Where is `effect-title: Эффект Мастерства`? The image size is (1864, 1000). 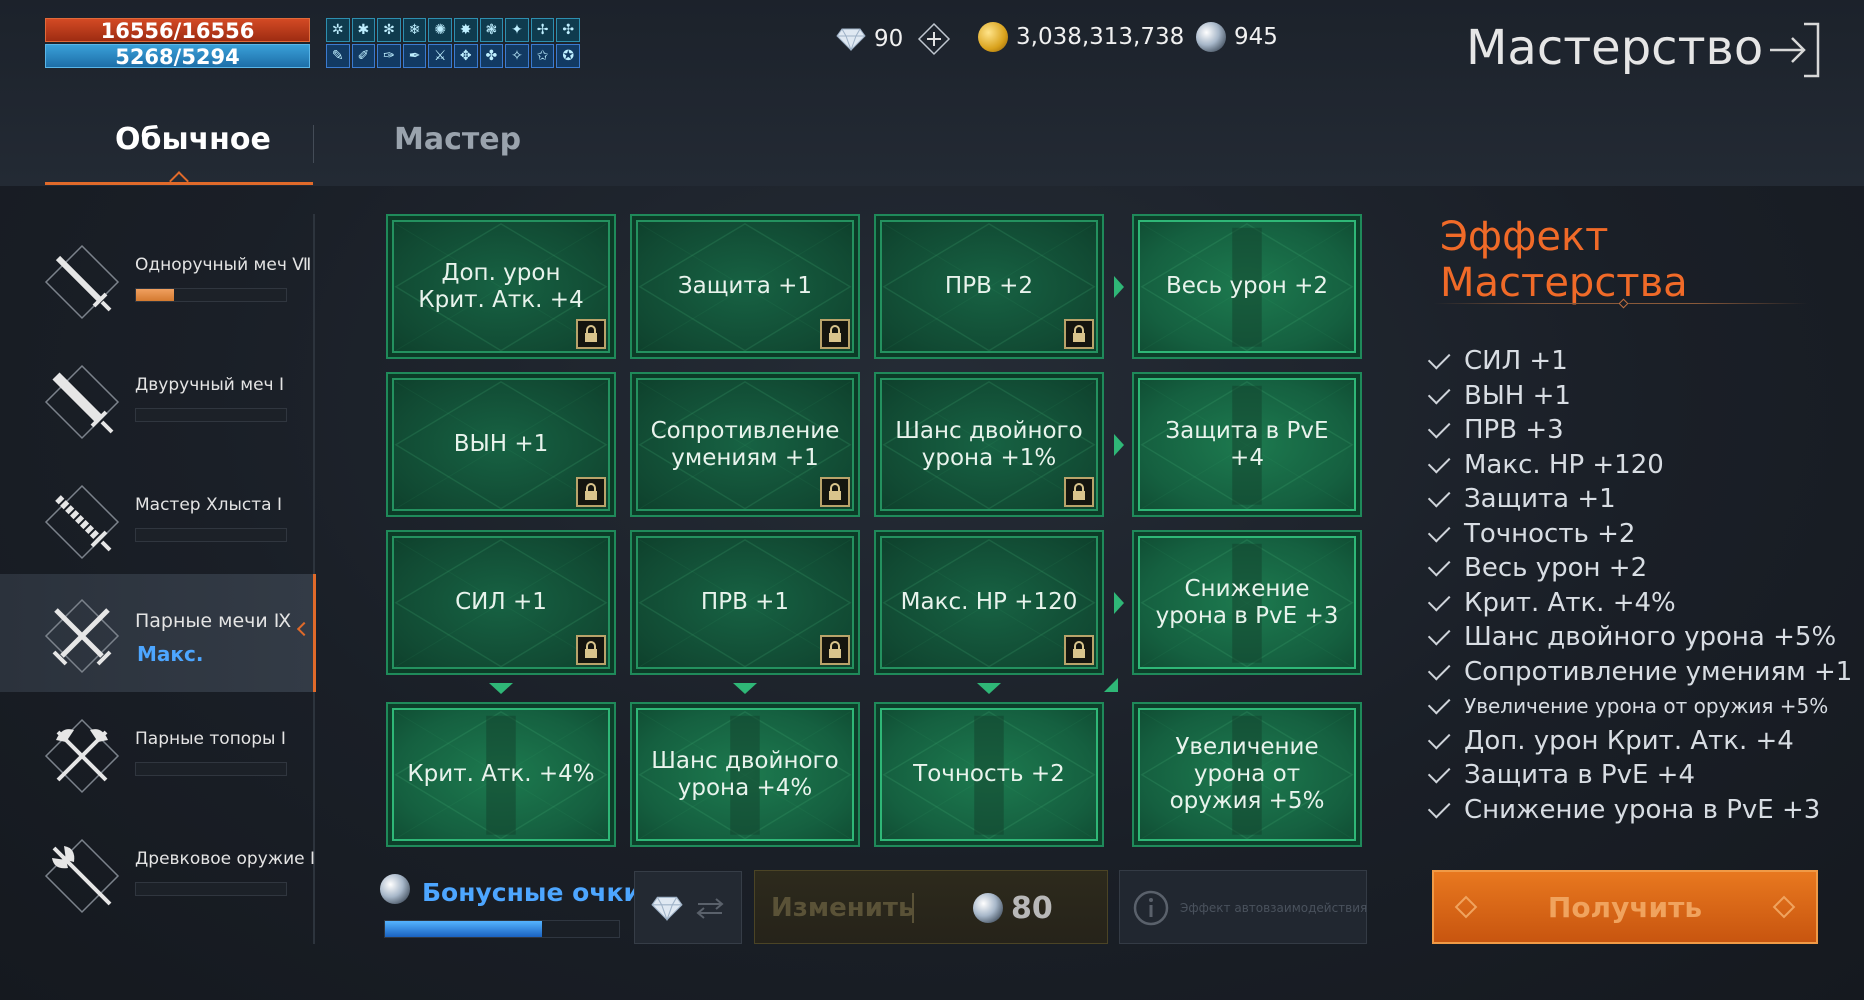 effect-title: Эффект Мастерства is located at coordinates (1564, 260).